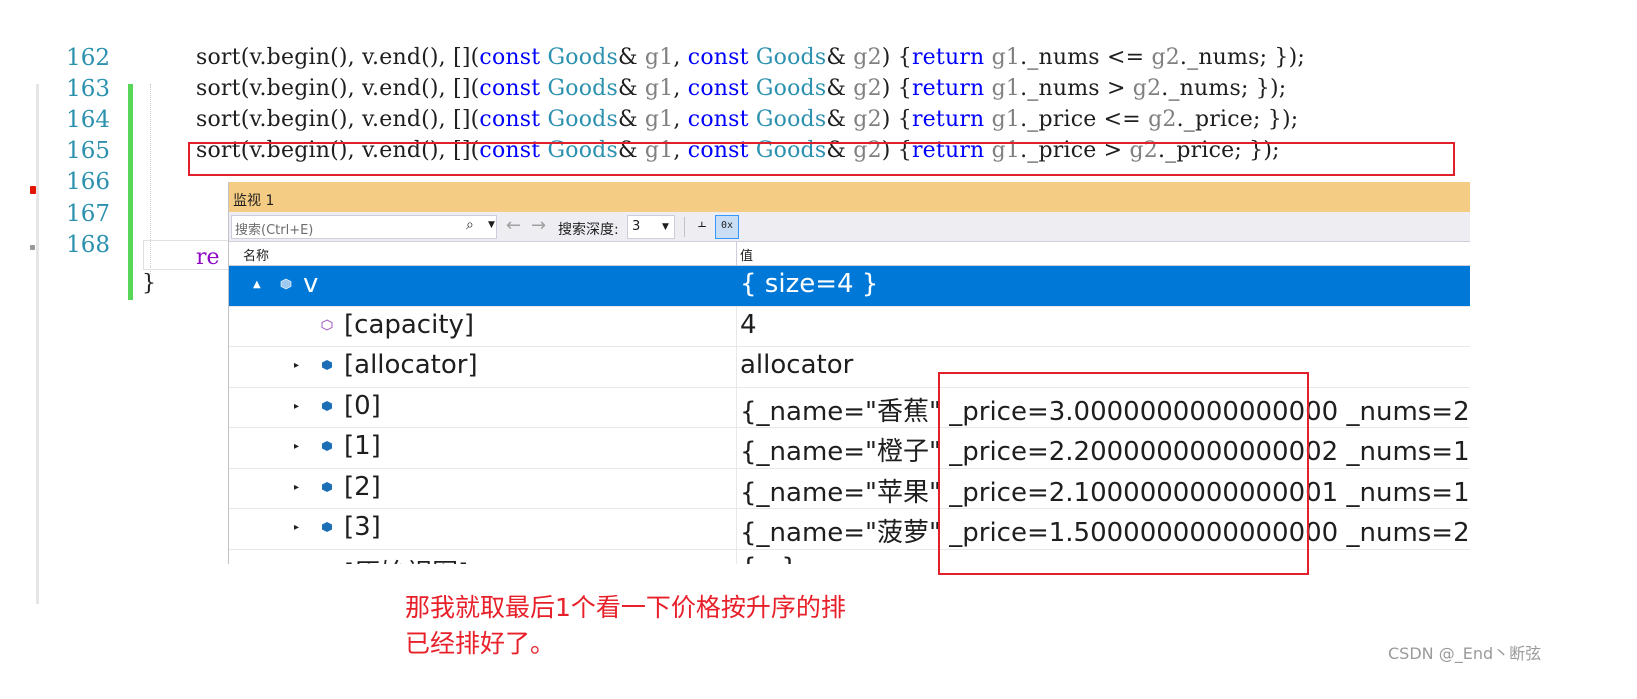  Describe the element at coordinates (1123, 473) in the screenshot. I see `price-highlight-annotation` at that location.